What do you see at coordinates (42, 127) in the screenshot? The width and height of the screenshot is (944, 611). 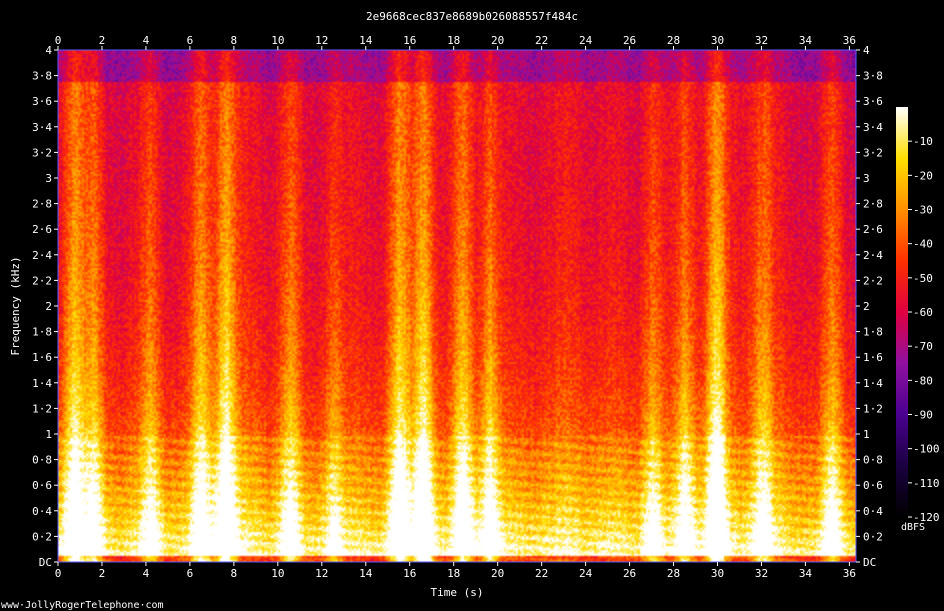 I see `y-tick-label-left: 3·4` at bounding box center [42, 127].